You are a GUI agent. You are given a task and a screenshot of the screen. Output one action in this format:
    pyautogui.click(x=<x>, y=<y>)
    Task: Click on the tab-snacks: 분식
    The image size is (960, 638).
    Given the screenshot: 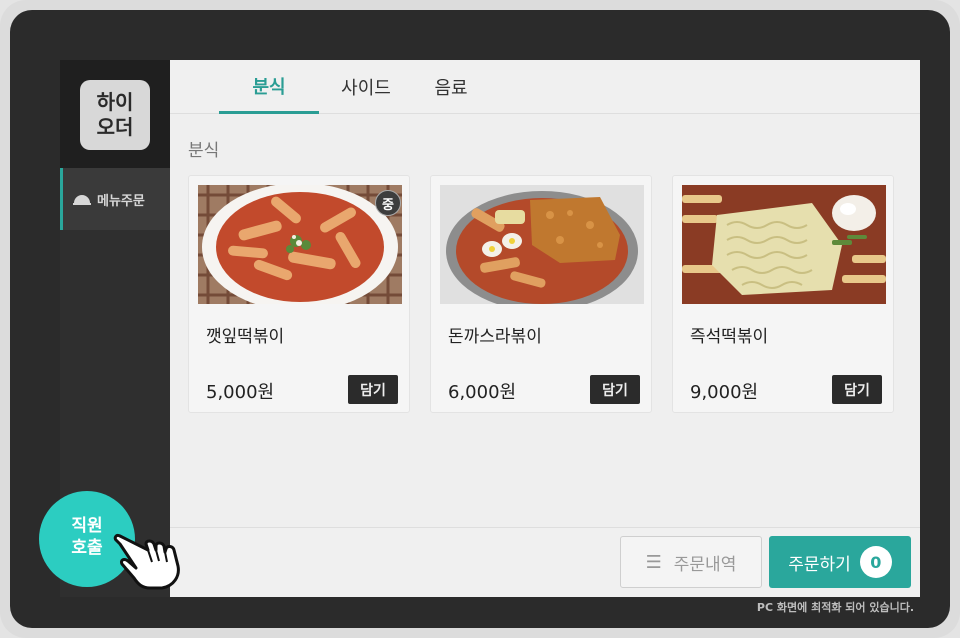 What is the action you would take?
    pyautogui.click(x=269, y=87)
    